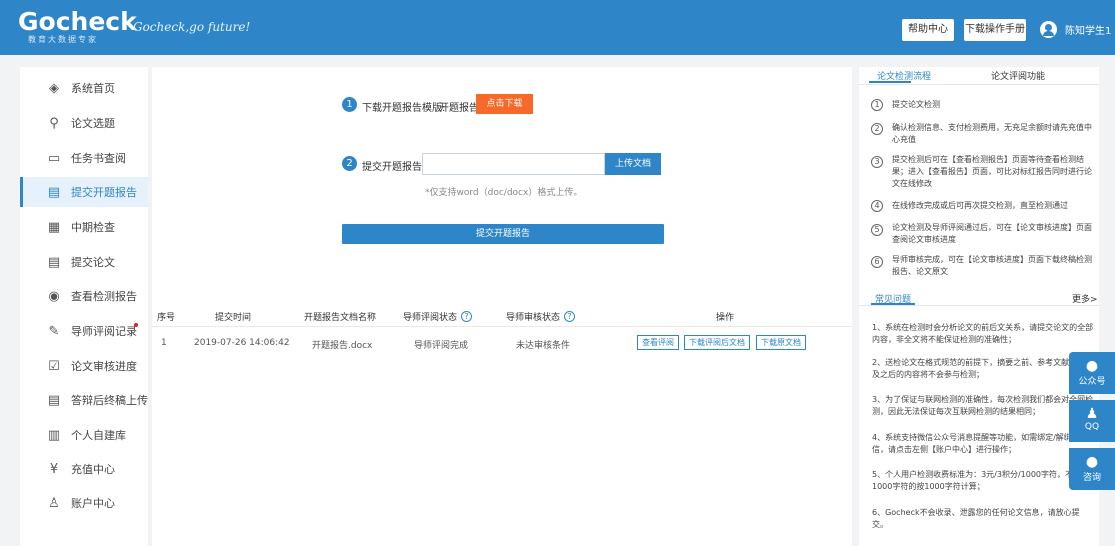 This screenshot has height=546, width=1115. What do you see at coordinates (54, 435) in the screenshot?
I see `library-icon: ▥` at bounding box center [54, 435].